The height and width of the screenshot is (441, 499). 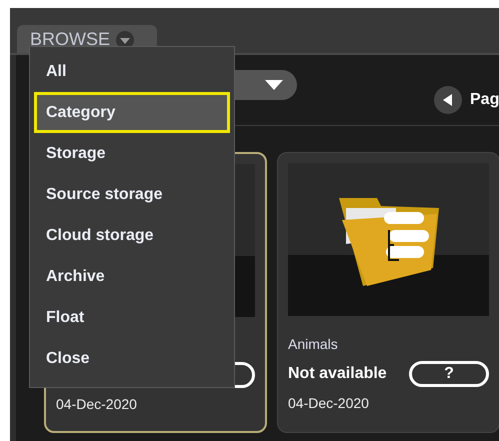 What do you see at coordinates (313, 344) in the screenshot?
I see `card-title: Animals` at bounding box center [313, 344].